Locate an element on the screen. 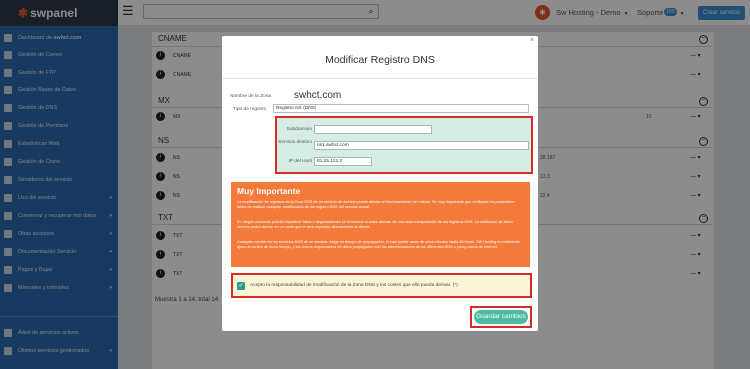  subdomain-input is located at coordinates (373, 129).